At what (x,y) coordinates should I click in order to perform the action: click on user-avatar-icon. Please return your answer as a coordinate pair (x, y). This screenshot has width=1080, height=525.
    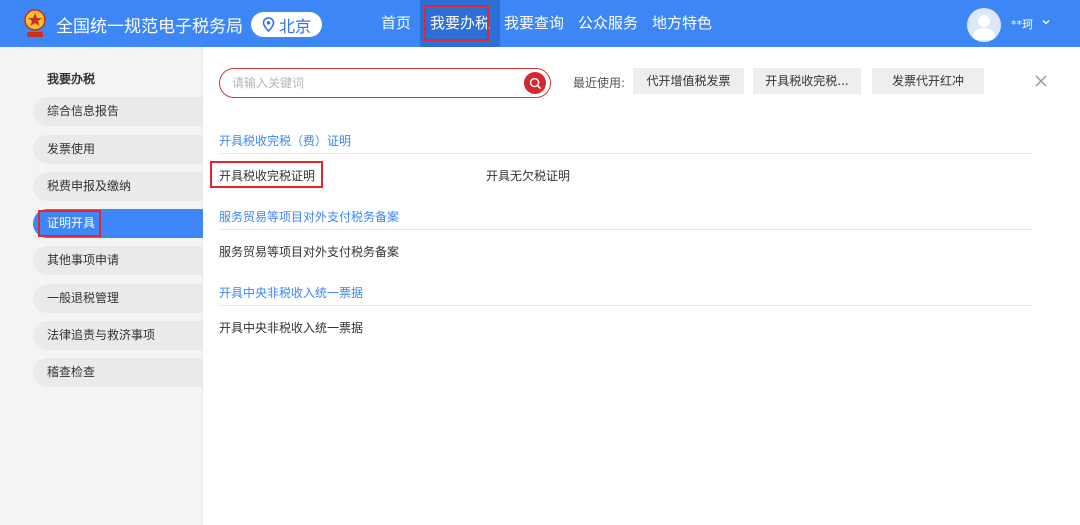
    Looking at the image, I should click on (984, 25).